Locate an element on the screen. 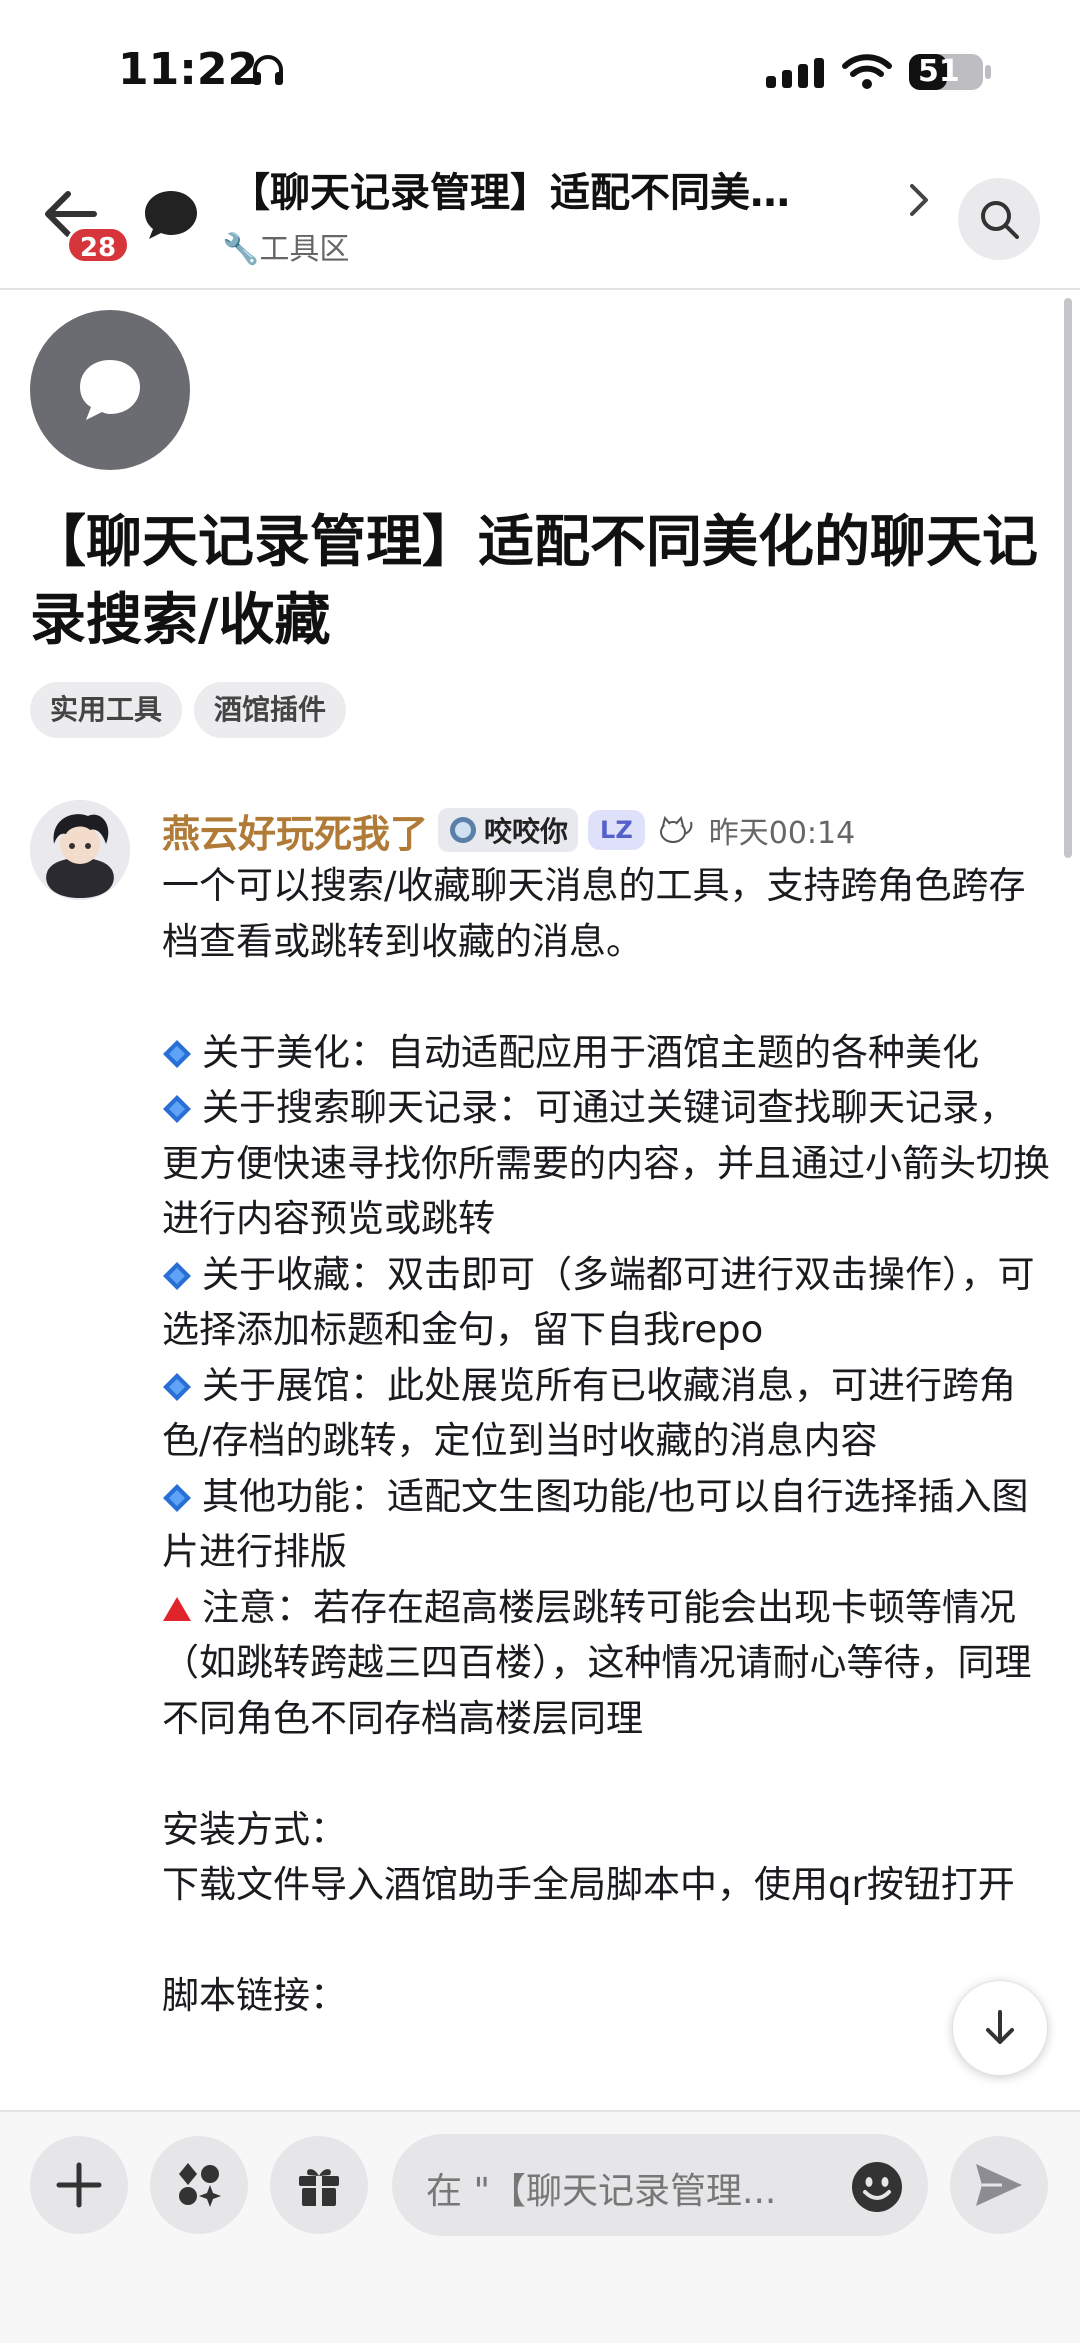 Image resolution: width=1080 pixels, height=2343 pixels. gift-button is located at coordinates (319, 2185).